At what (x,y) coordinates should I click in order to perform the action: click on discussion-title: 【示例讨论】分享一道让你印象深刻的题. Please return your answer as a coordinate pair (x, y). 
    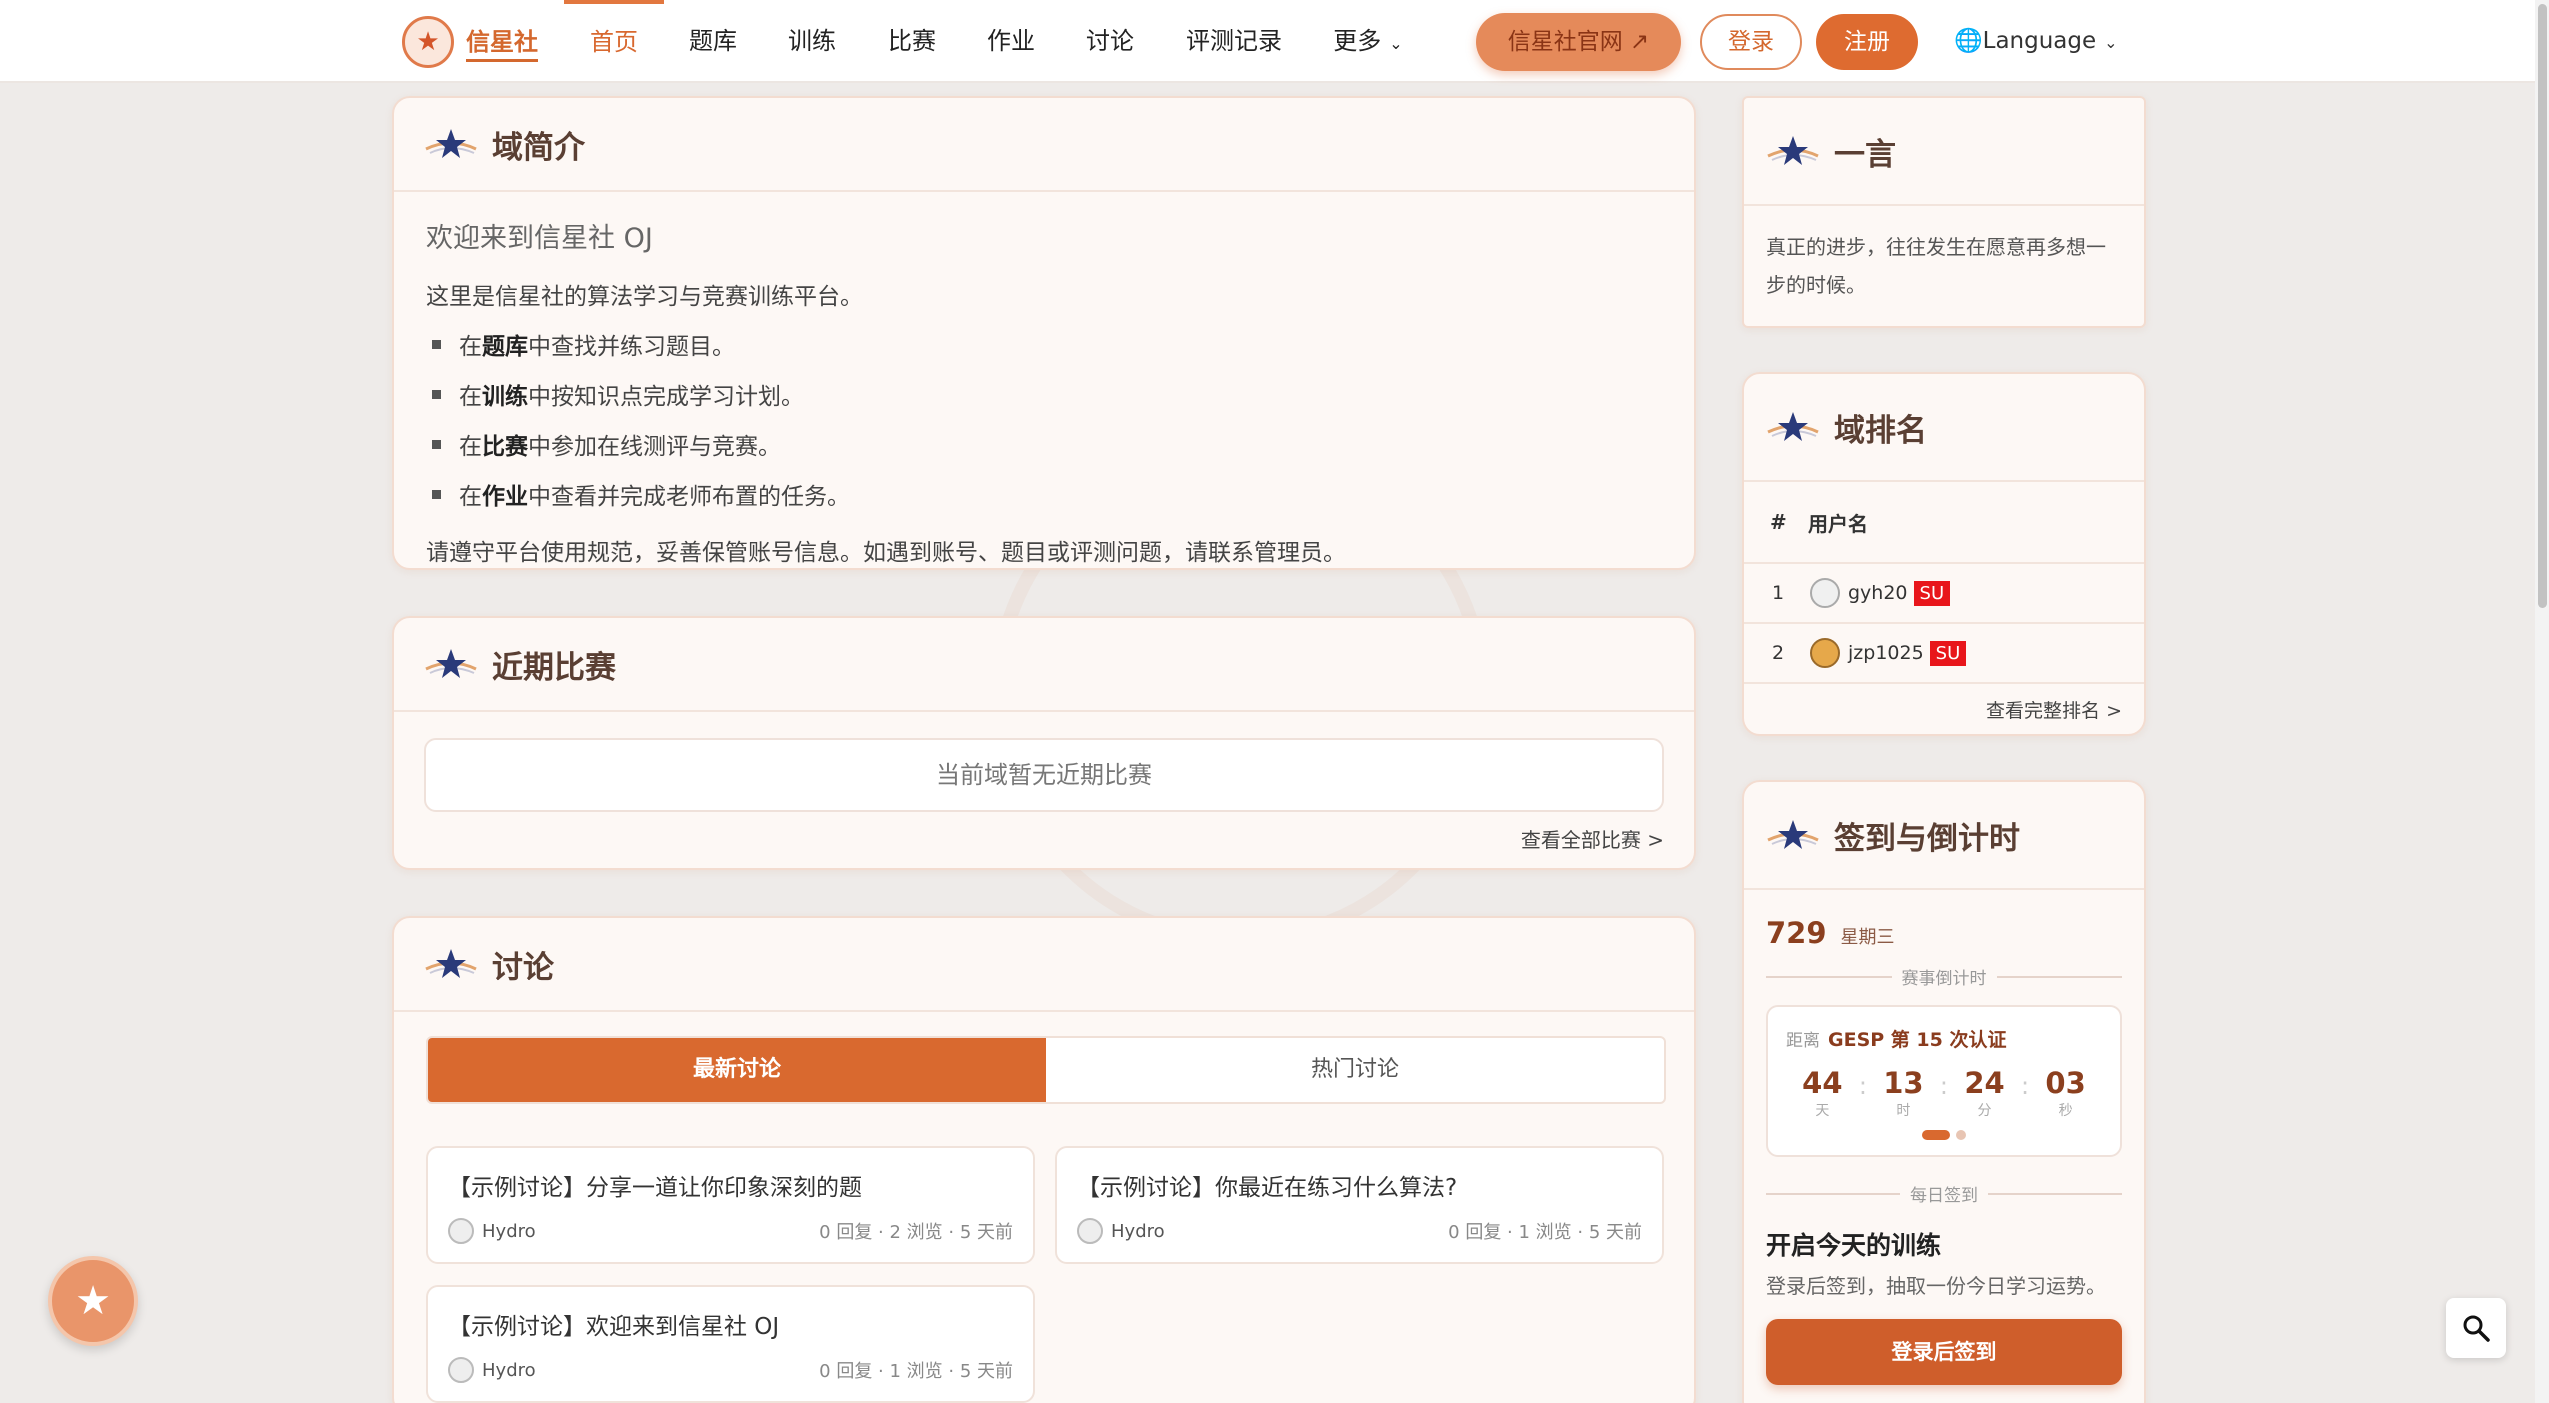
    Looking at the image, I should click on (730, 1185).